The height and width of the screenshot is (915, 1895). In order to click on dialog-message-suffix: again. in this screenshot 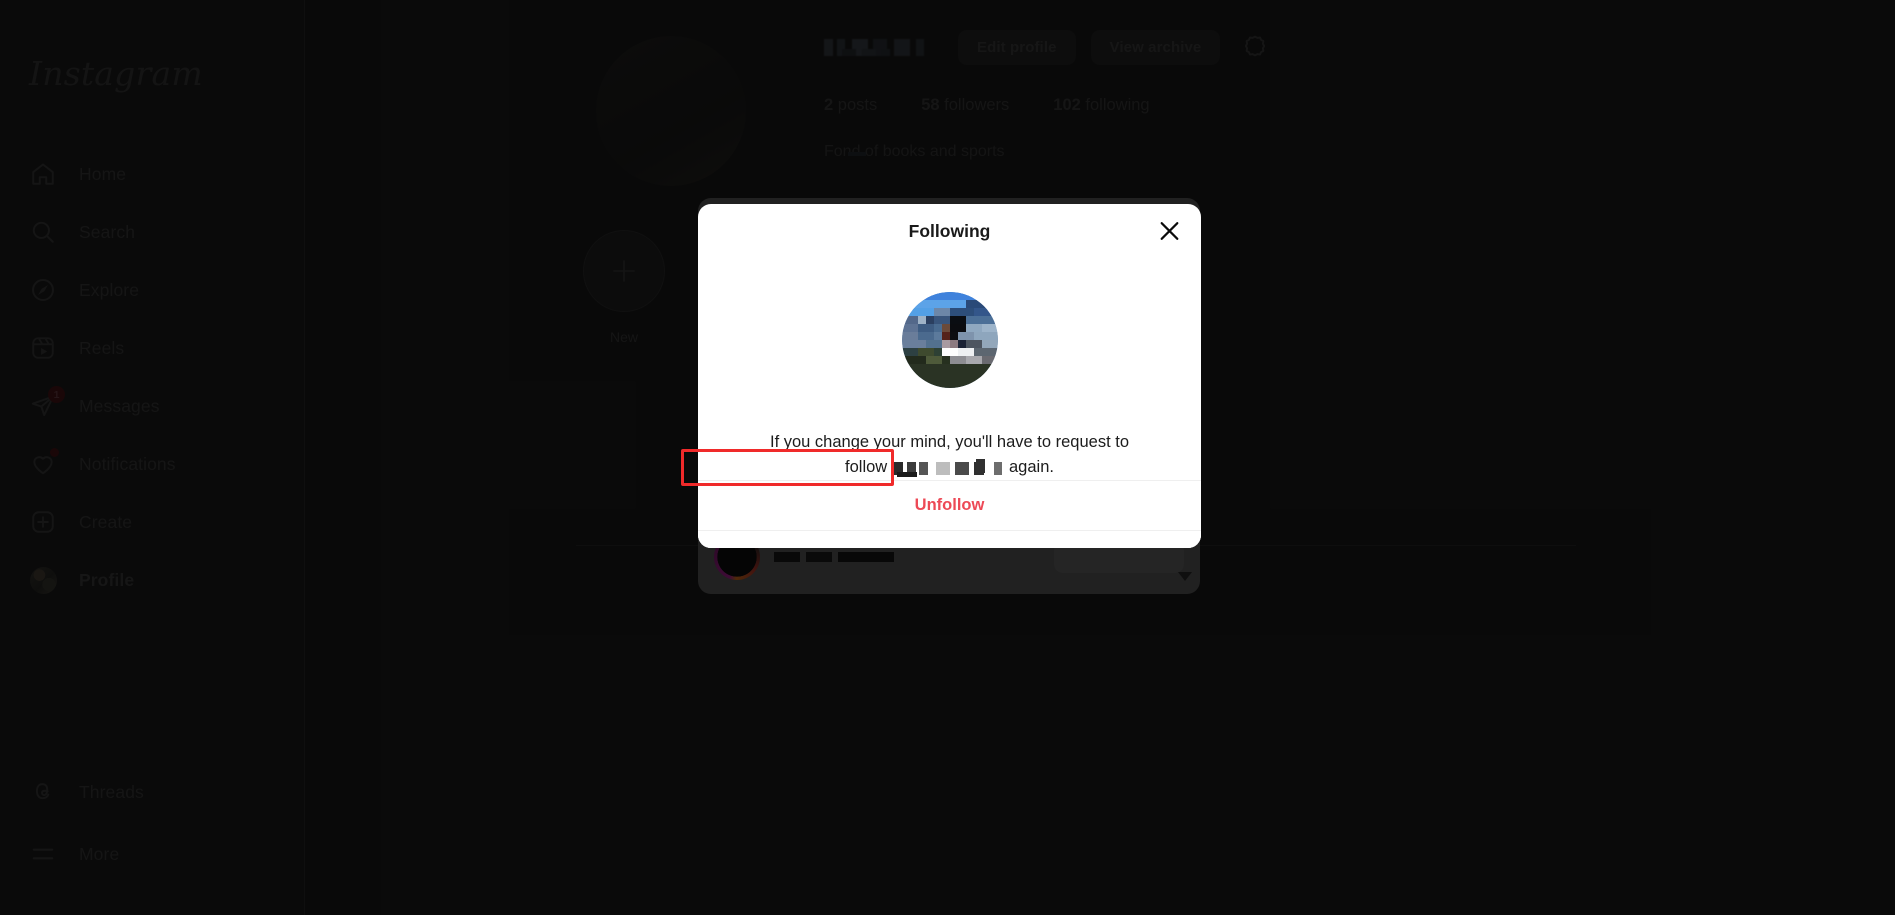, I will do `click(1031, 467)`.